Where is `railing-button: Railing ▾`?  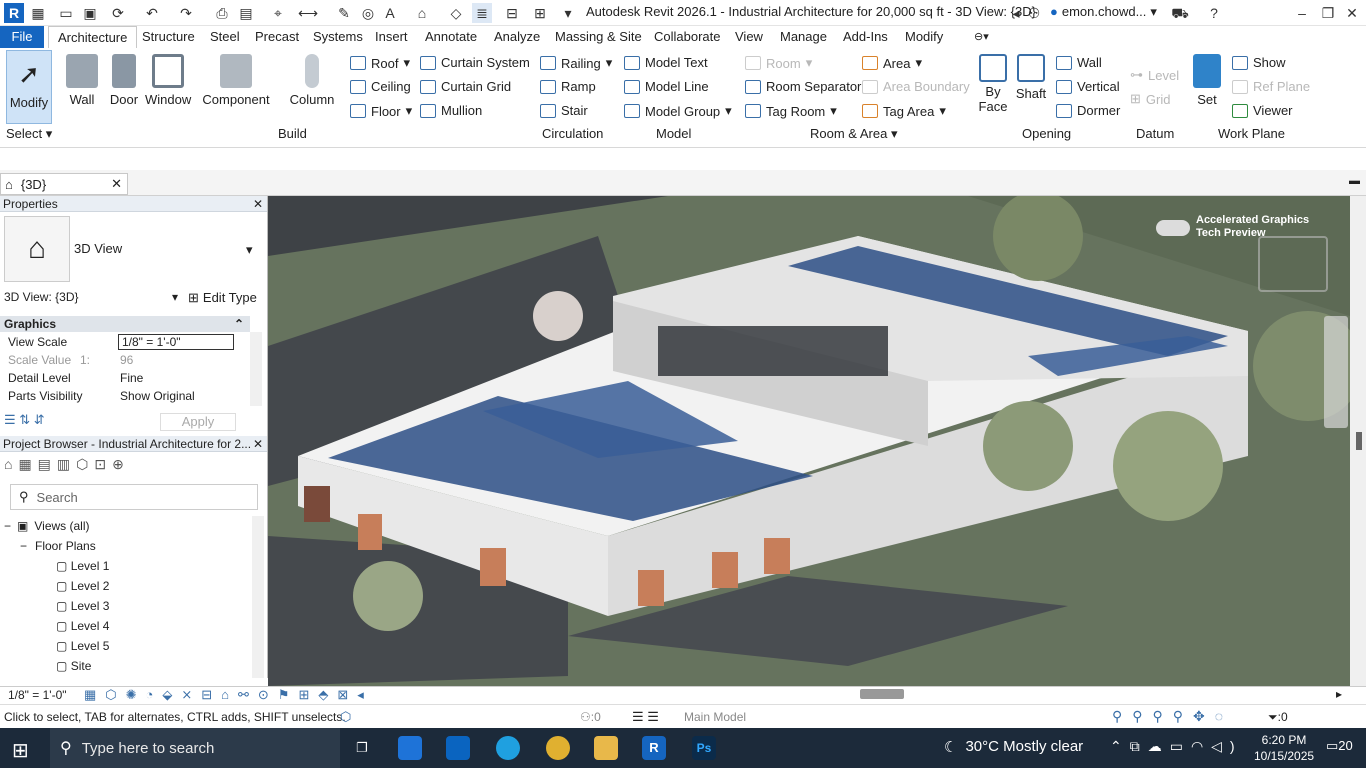
railing-button: Railing ▾ is located at coordinates (576, 63).